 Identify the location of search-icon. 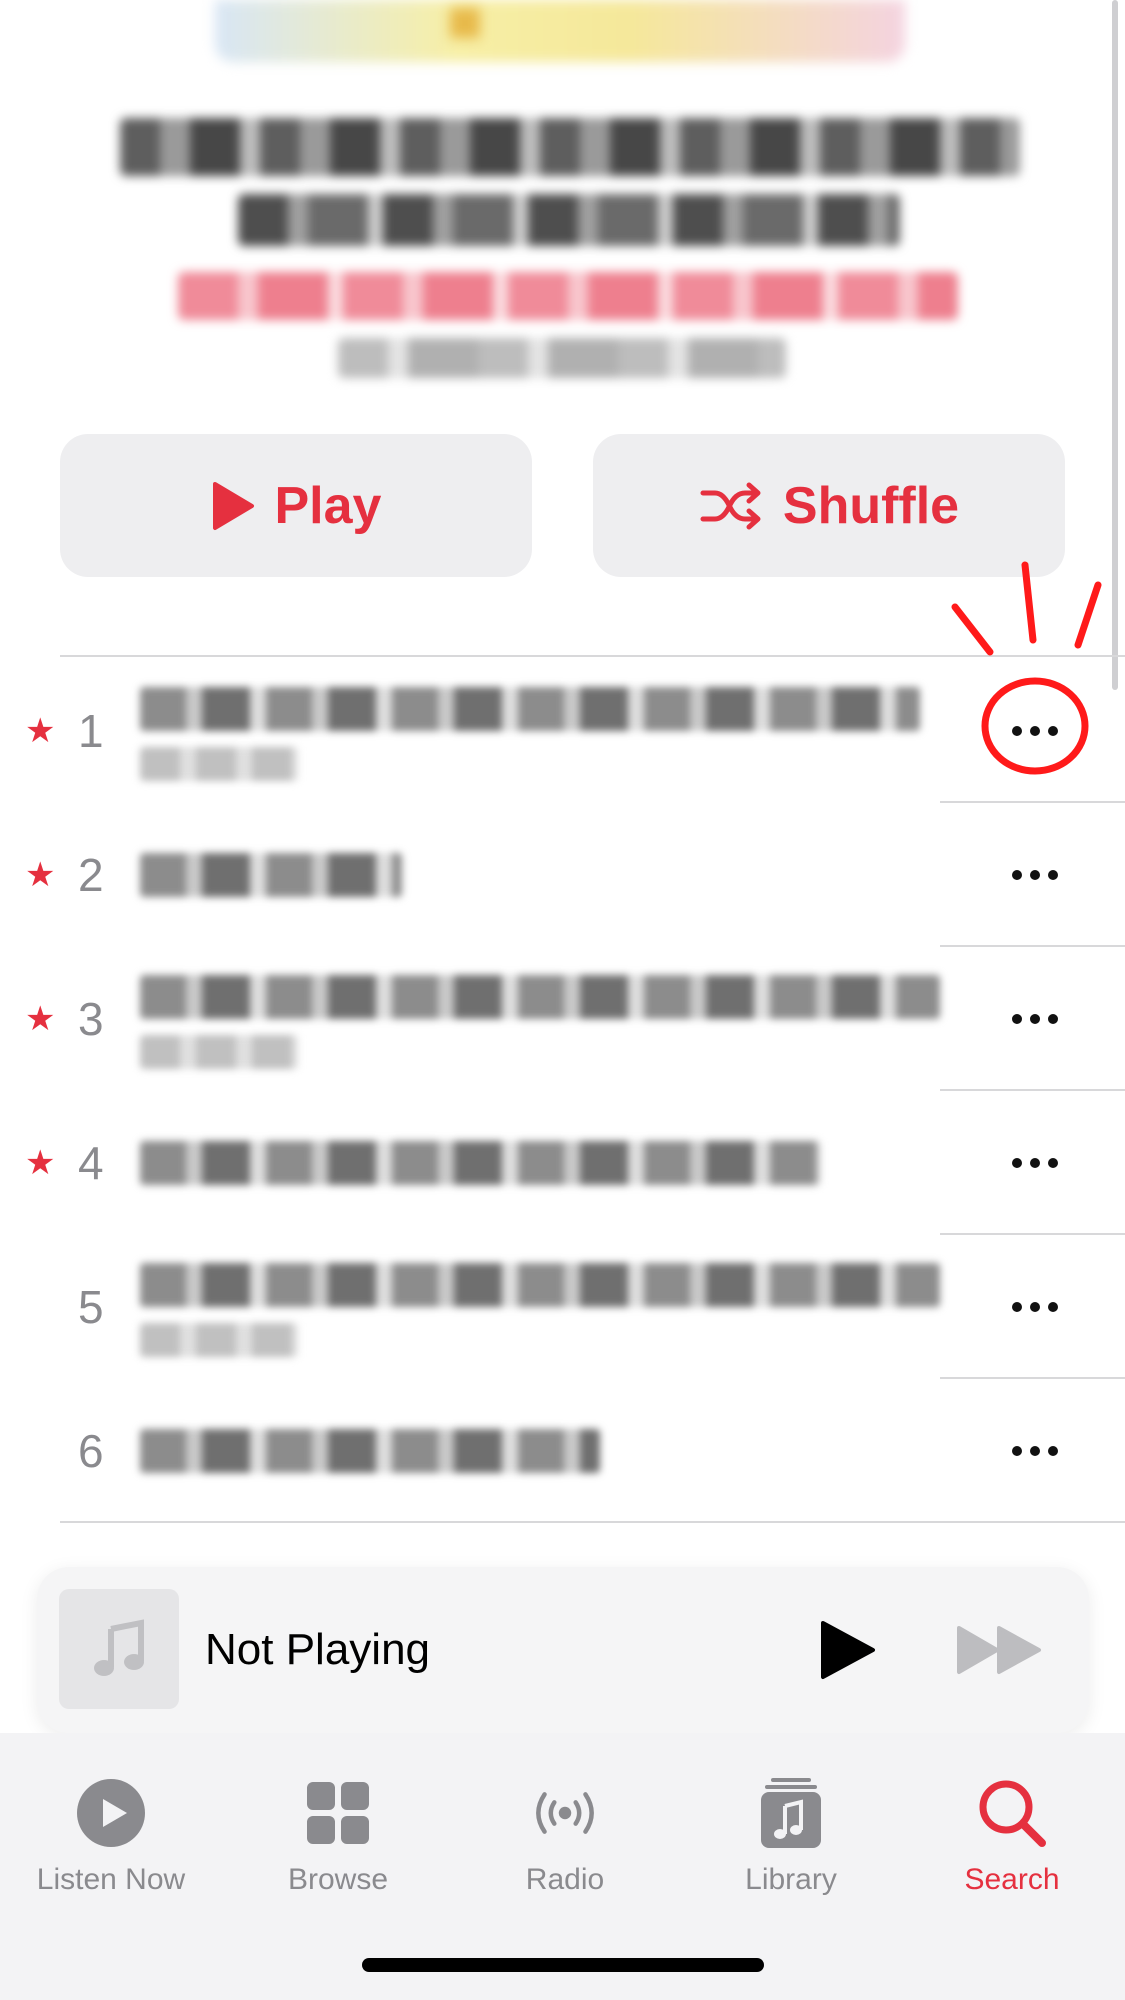
(1012, 1813).